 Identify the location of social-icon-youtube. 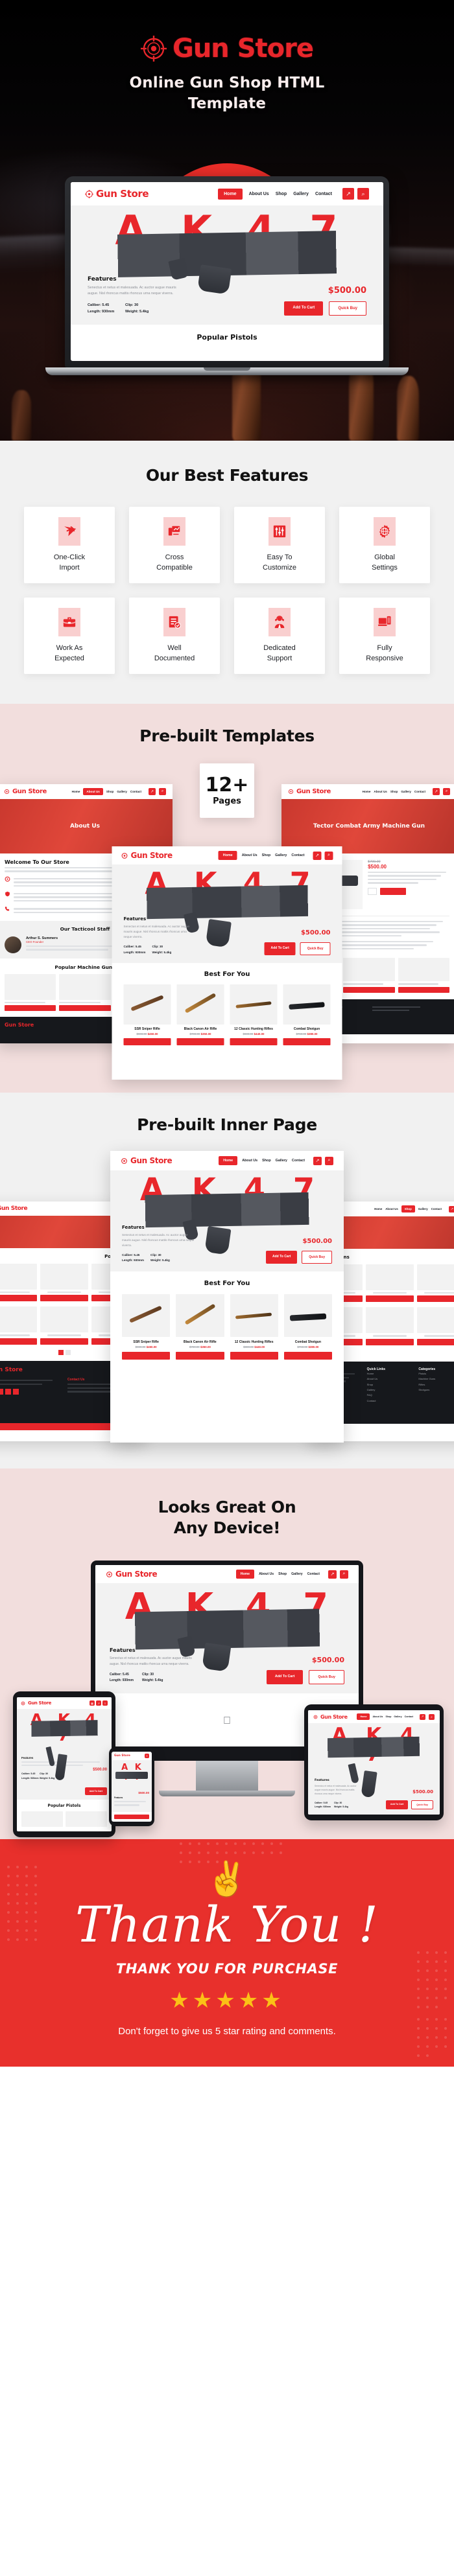
(16, 1392).